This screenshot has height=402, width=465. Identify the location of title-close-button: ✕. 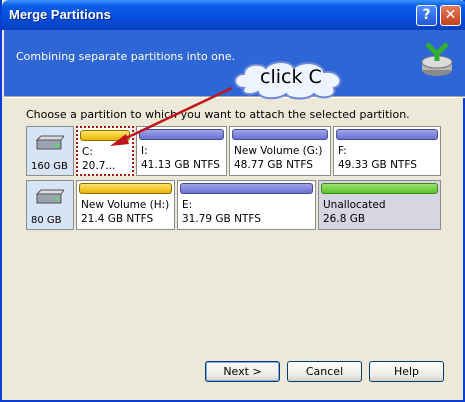
(450, 15).